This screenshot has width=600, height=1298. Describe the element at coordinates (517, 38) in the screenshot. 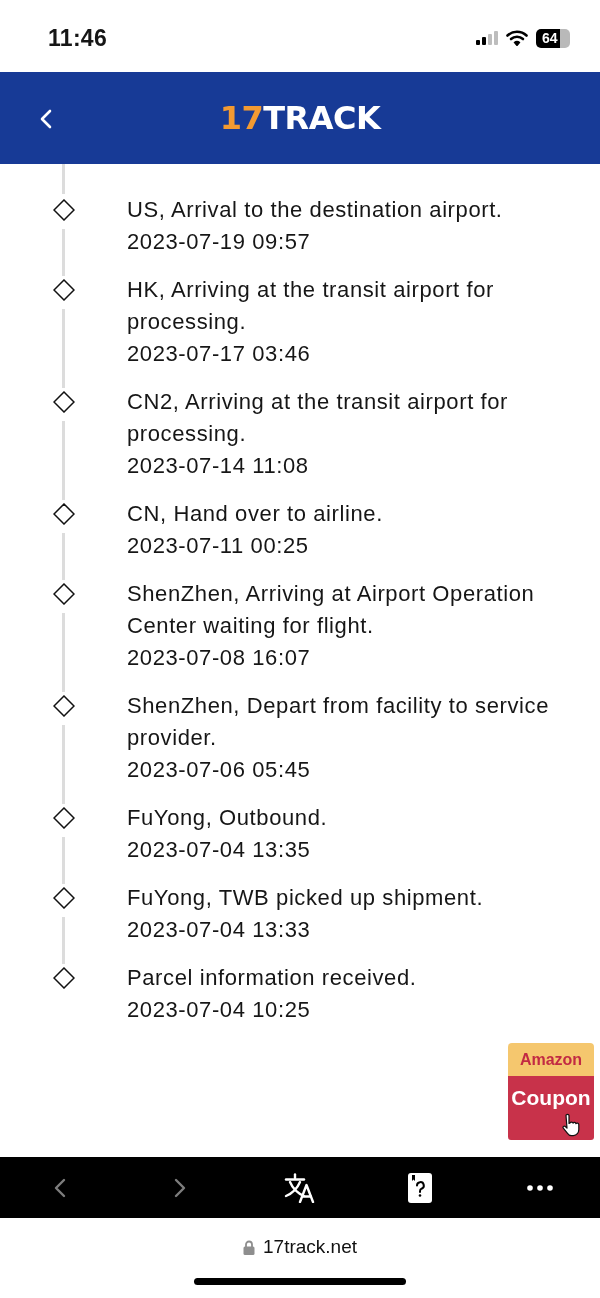

I see `wifi-icon` at that location.